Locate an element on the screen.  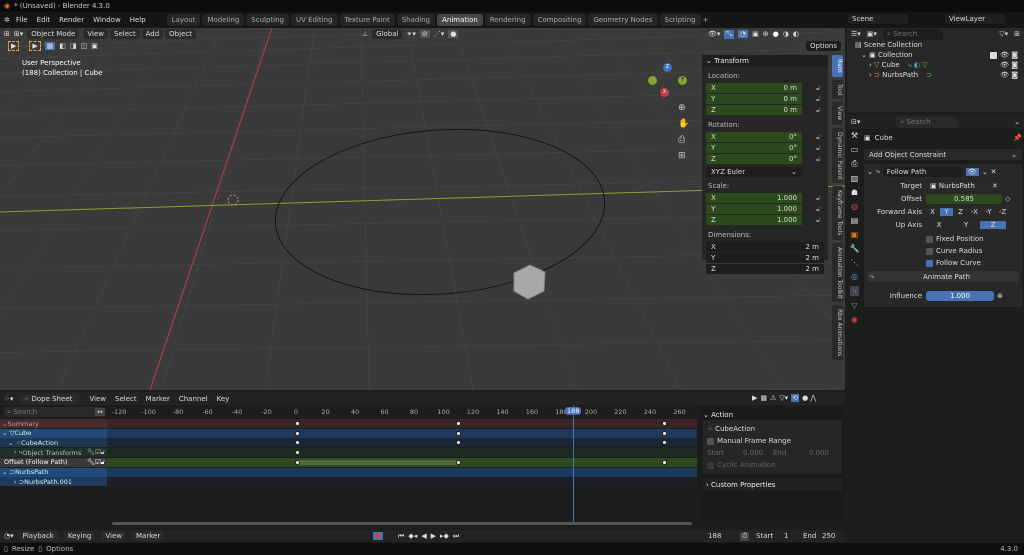
channel-expand-icon: ⌄ ⁘ is located at coordinates (14, 443).